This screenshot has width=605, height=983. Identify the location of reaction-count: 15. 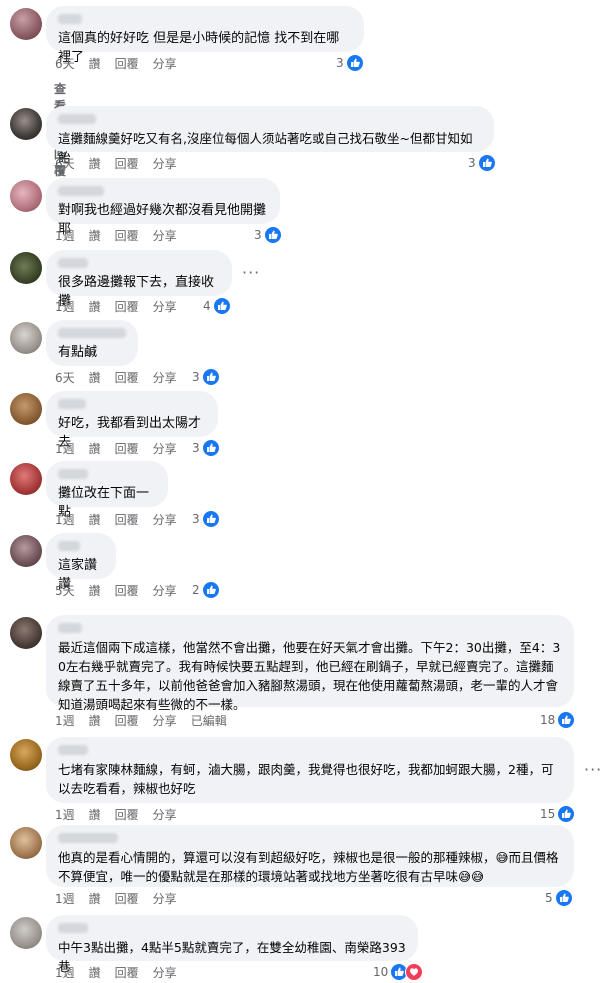
(558, 814).